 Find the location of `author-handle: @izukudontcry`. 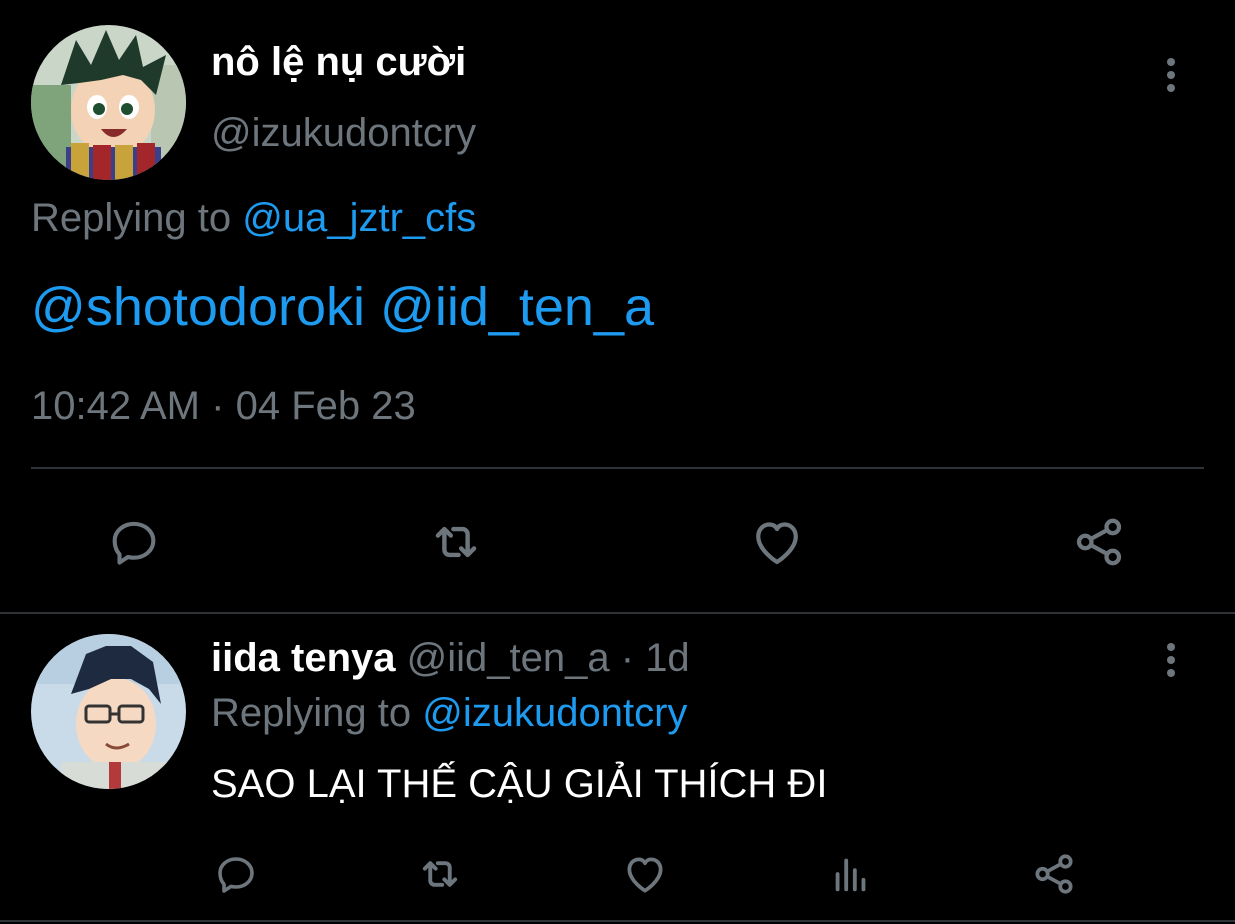

author-handle: @izukudontcry is located at coordinates (343, 133).